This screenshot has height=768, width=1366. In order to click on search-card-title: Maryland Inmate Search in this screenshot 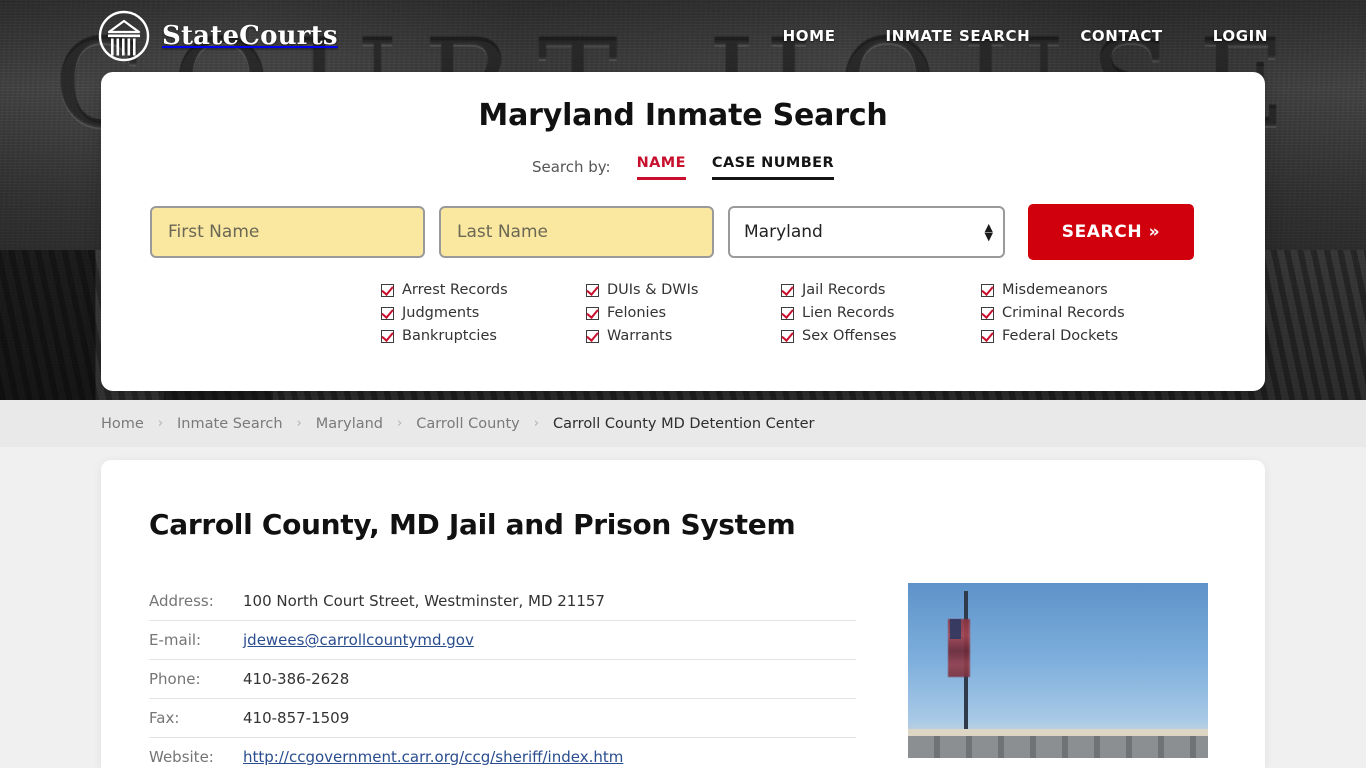, I will do `click(683, 115)`.